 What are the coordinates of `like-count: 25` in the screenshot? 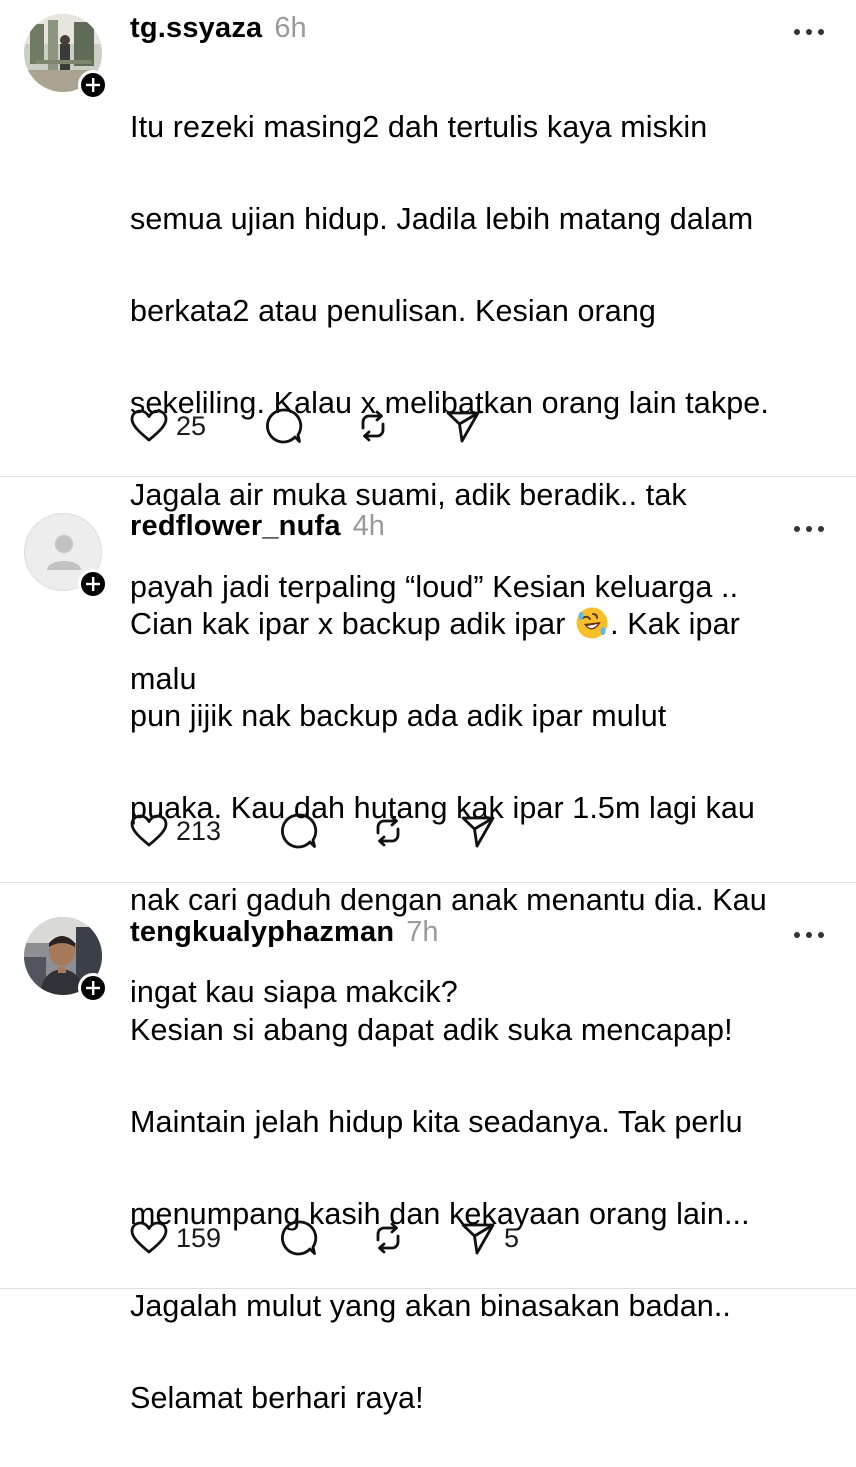 It's located at (191, 425).